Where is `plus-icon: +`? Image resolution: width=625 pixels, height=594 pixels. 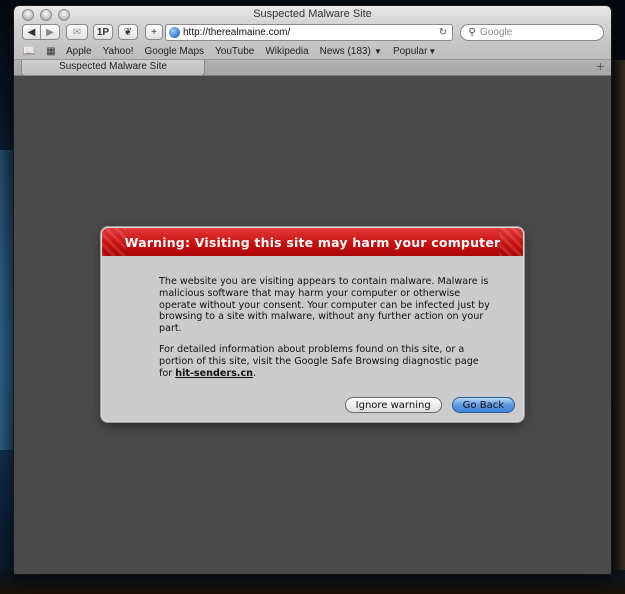 plus-icon: + is located at coordinates (154, 32).